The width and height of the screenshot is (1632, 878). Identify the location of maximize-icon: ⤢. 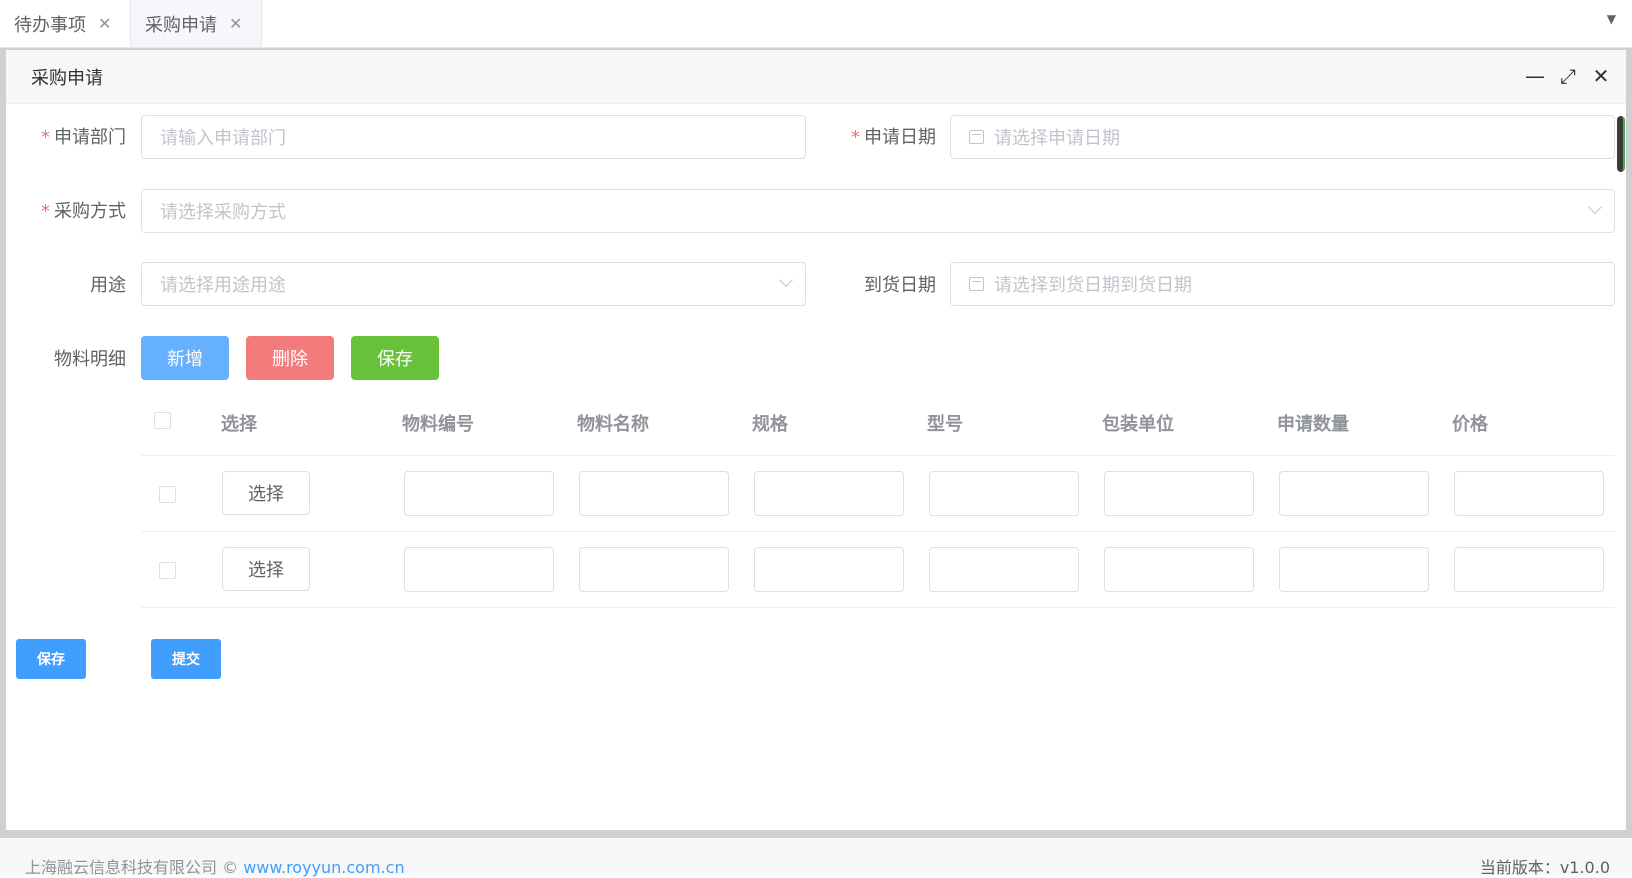
(1568, 76).